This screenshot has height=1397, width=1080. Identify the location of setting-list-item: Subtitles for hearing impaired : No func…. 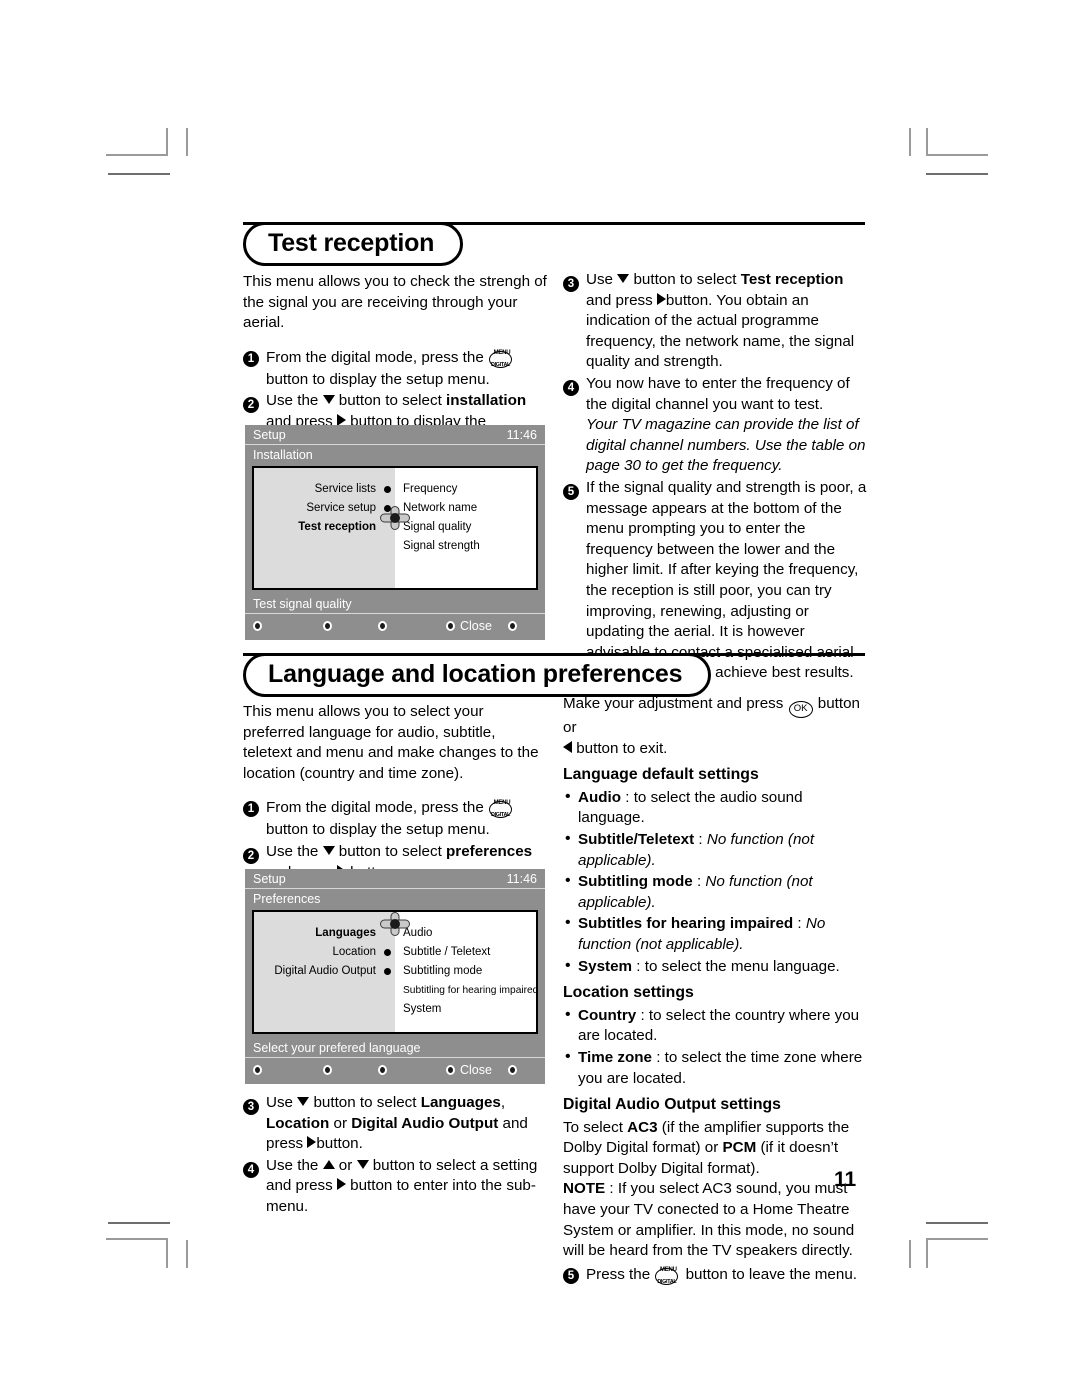
(715, 934).